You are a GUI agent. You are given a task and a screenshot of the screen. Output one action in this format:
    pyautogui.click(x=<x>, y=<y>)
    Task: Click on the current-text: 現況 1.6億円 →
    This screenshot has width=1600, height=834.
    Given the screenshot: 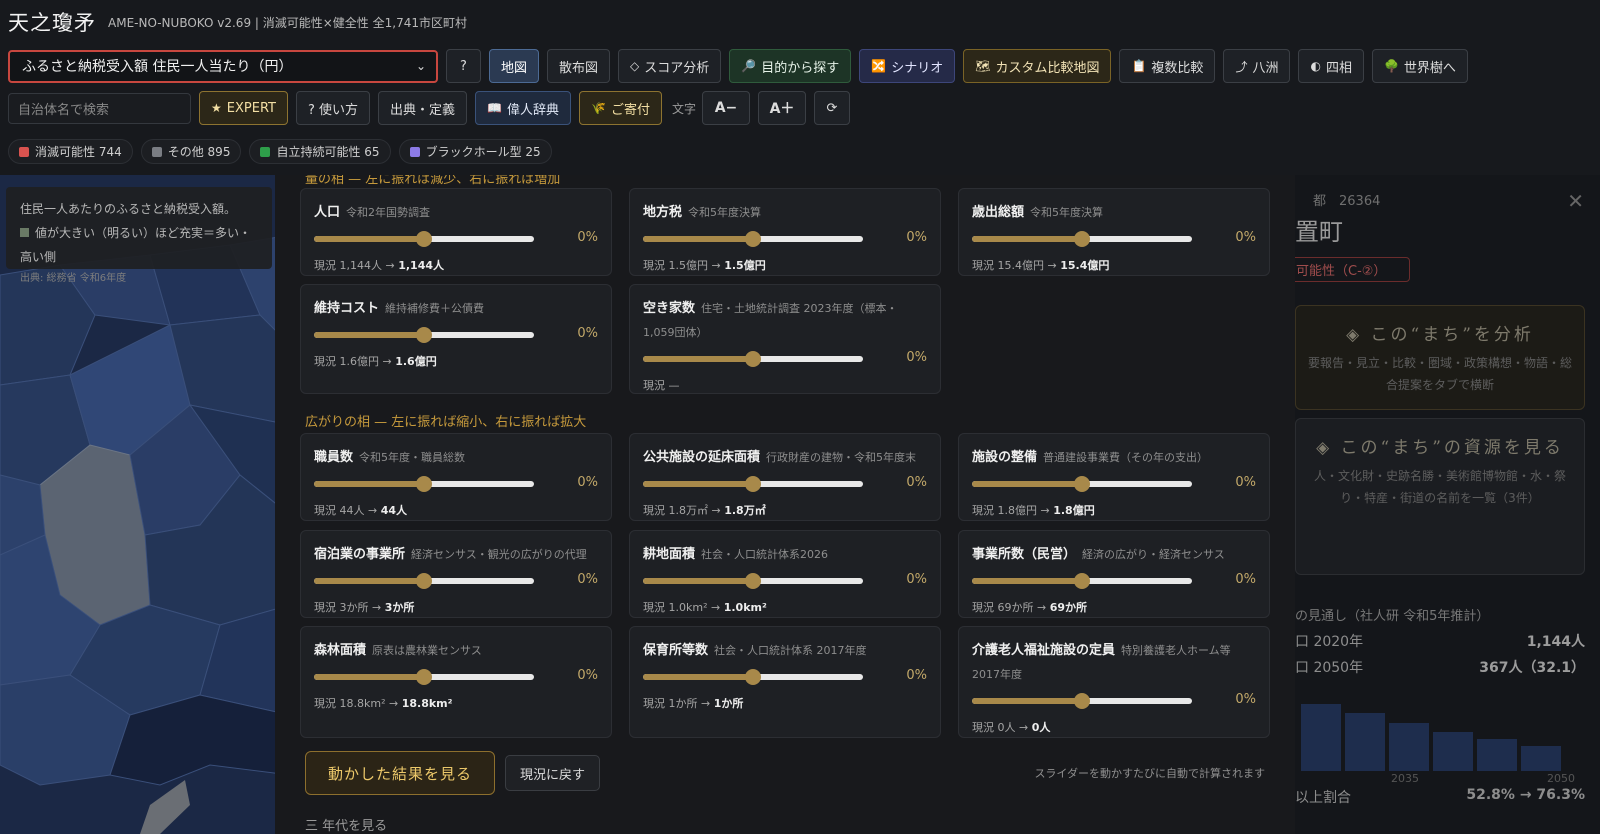 What is the action you would take?
    pyautogui.click(x=355, y=361)
    